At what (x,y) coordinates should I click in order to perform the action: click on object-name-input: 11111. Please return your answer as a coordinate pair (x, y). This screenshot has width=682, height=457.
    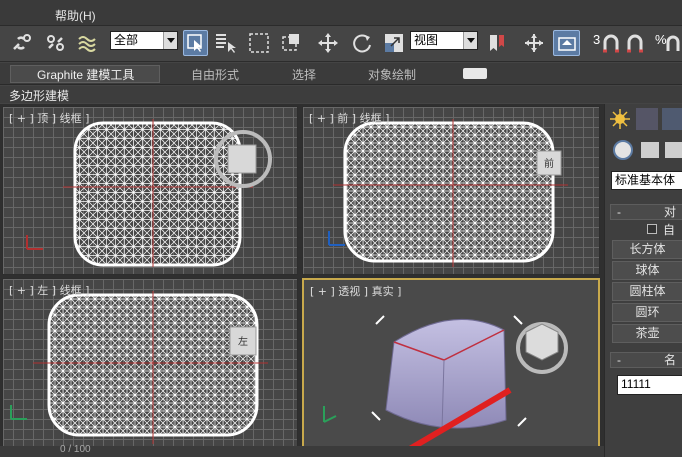
    Looking at the image, I should click on (649, 385).